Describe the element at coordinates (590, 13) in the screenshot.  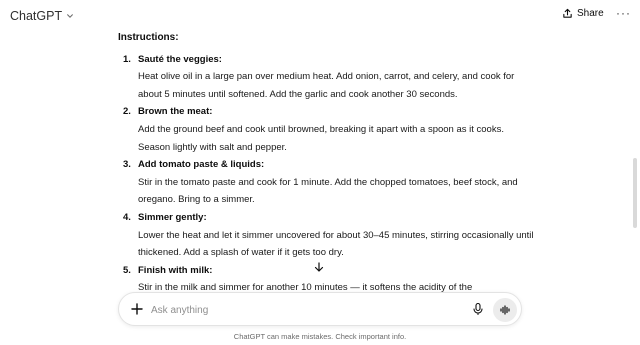
I see `share-label: Share` at that location.